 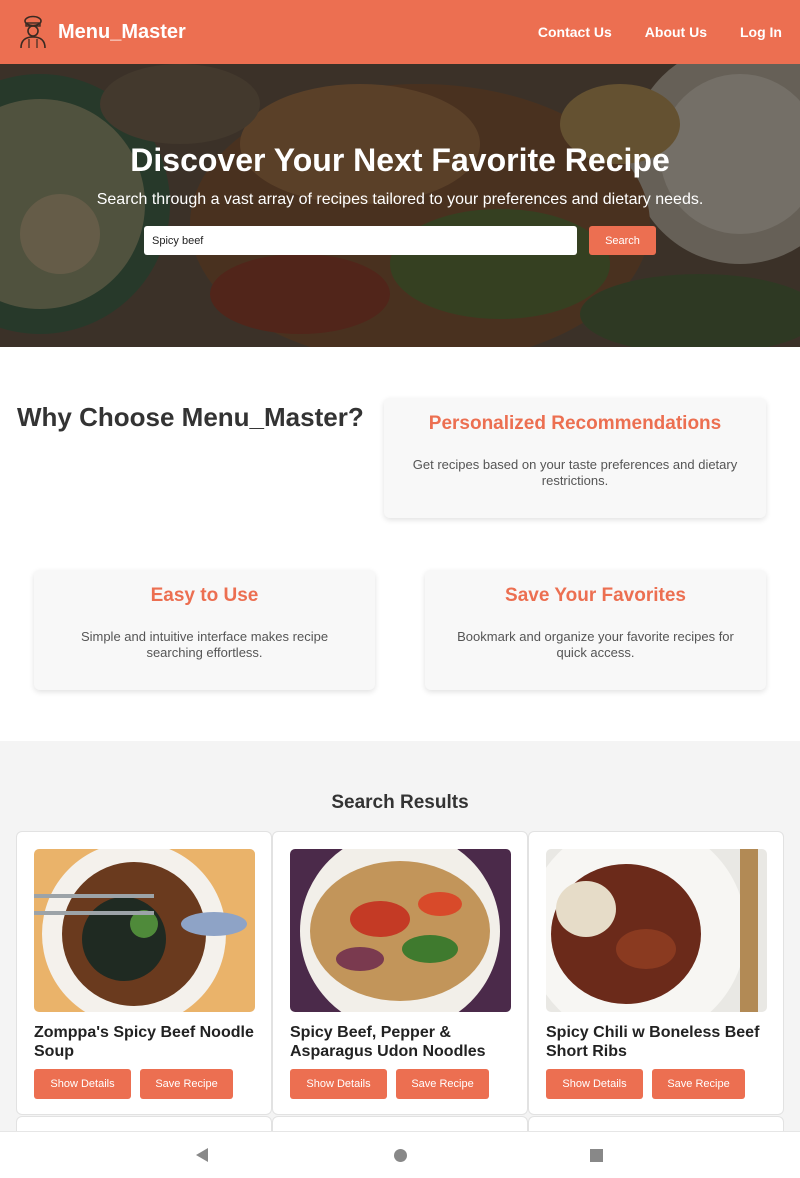 What do you see at coordinates (122, 32) in the screenshot?
I see `brand-name: Menu_Master` at bounding box center [122, 32].